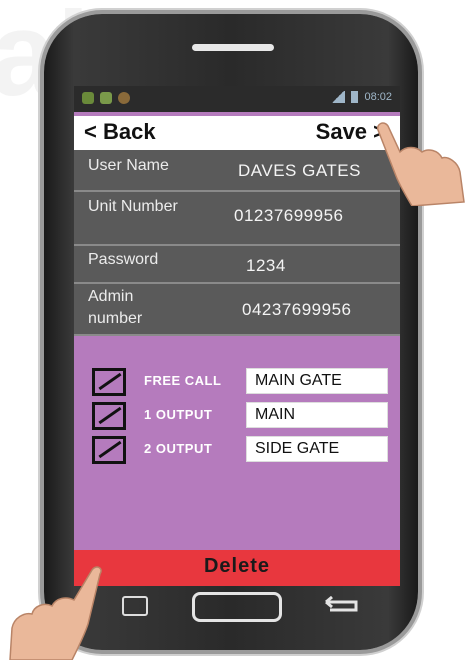  I want to click on delete-bar: Delete, so click(237, 568).